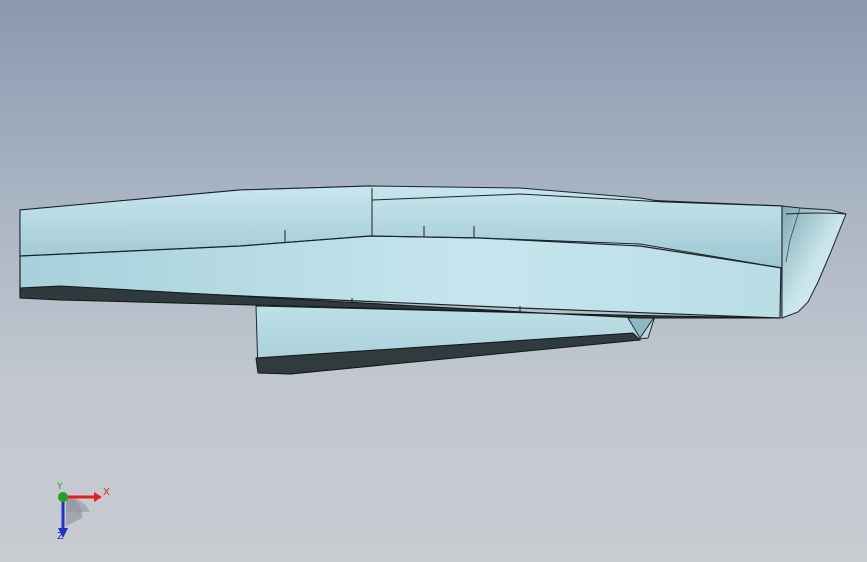  What do you see at coordinates (79, 514) in the screenshot?
I see `coordinate-triad: X Y Z` at bounding box center [79, 514].